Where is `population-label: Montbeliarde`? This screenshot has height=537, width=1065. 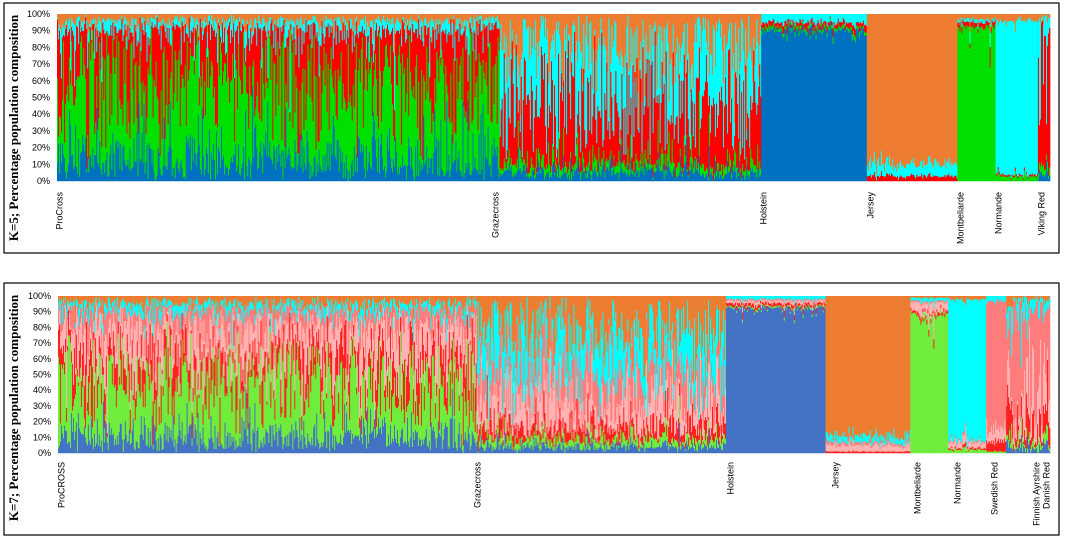
population-label: Montbeliarde is located at coordinates (960, 218).